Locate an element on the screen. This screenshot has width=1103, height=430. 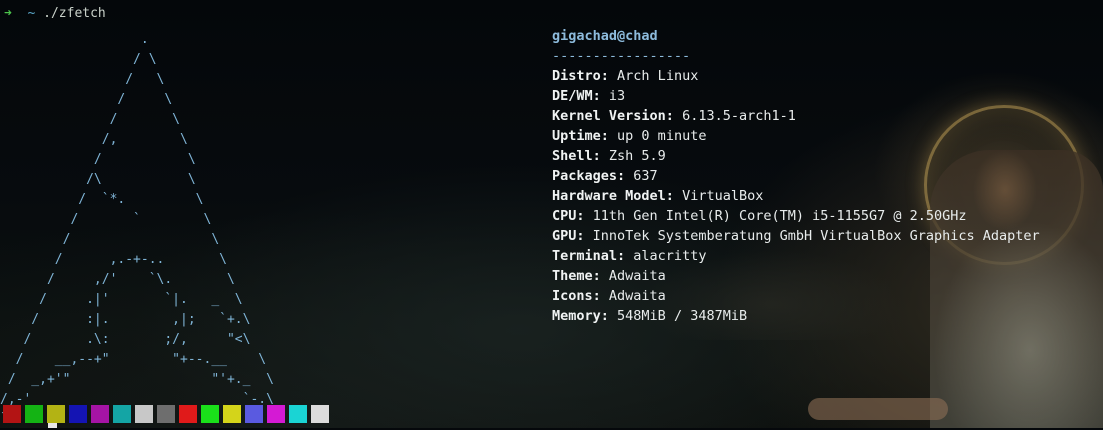
info-value: VirtualBox is located at coordinates (723, 196).